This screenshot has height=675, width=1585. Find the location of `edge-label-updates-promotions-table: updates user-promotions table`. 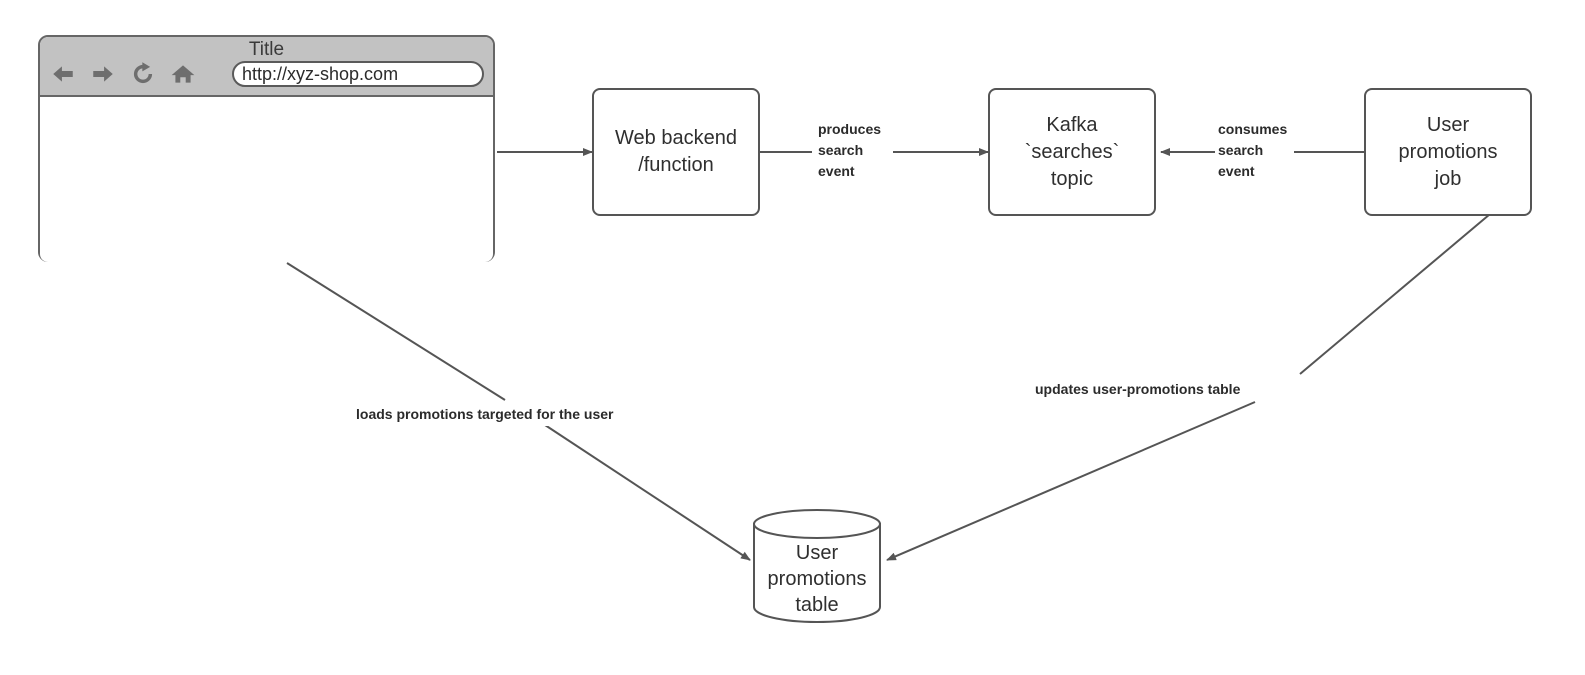

edge-label-updates-promotions-table: updates user-promotions table is located at coordinates (1138, 389).